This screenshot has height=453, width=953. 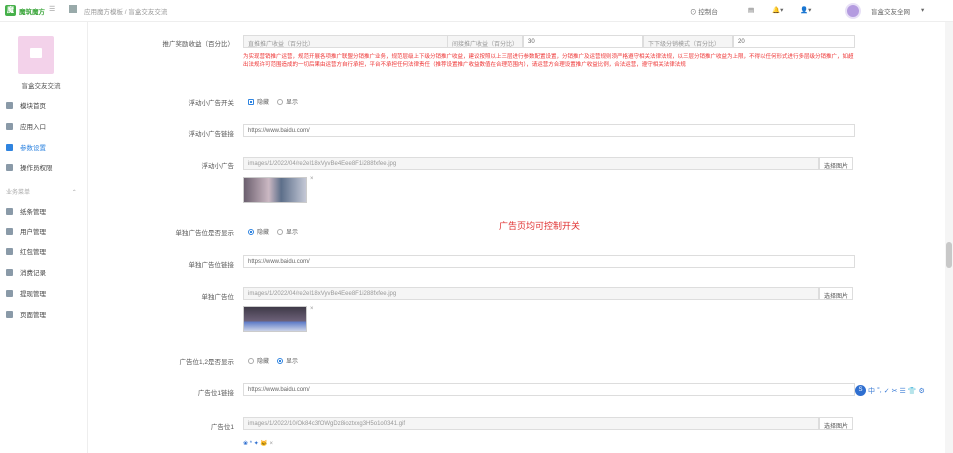 What do you see at coordinates (836, 163) in the screenshot?
I see `float-ad-select-button: 选择图片` at bounding box center [836, 163].